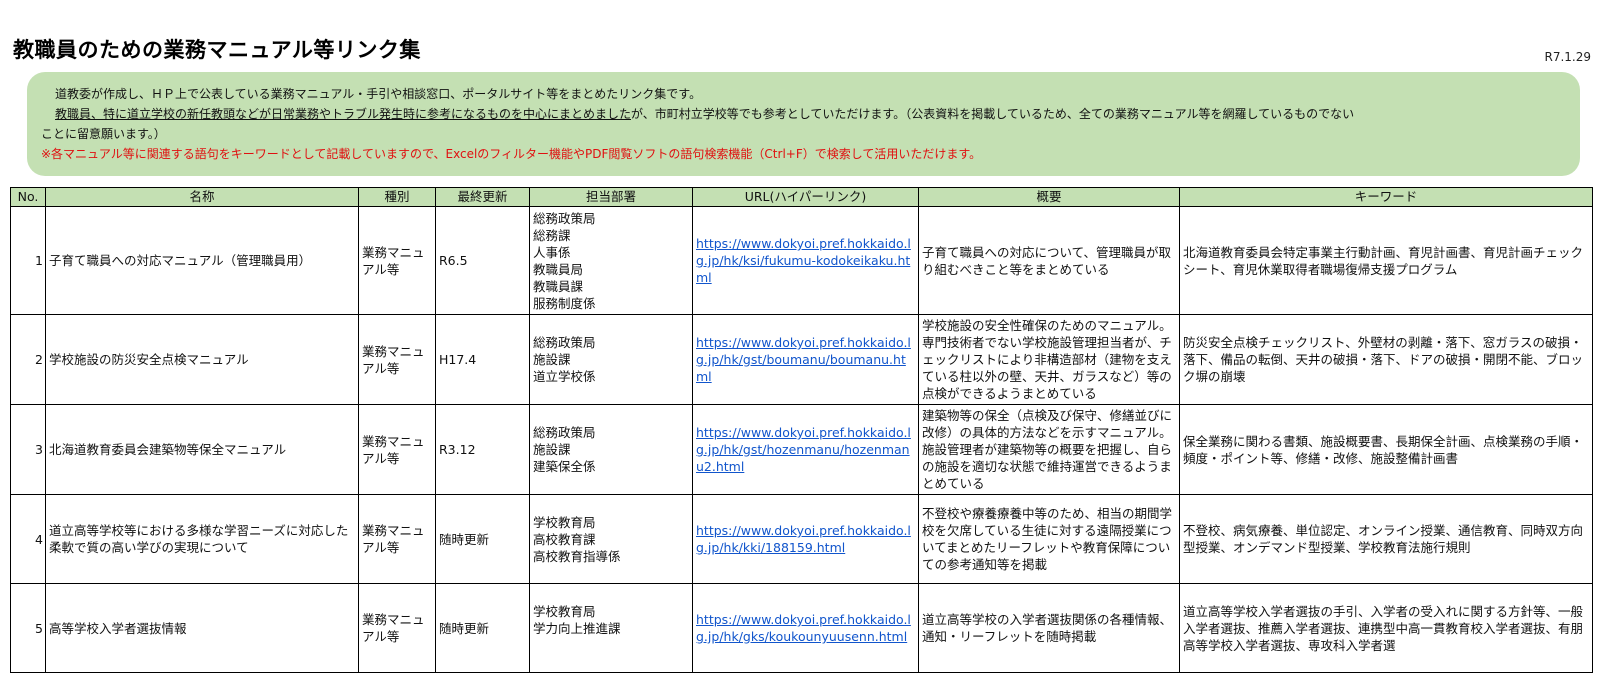 This screenshot has height=673, width=1601. I want to click on dept-line: 総務課, so click(552, 235).